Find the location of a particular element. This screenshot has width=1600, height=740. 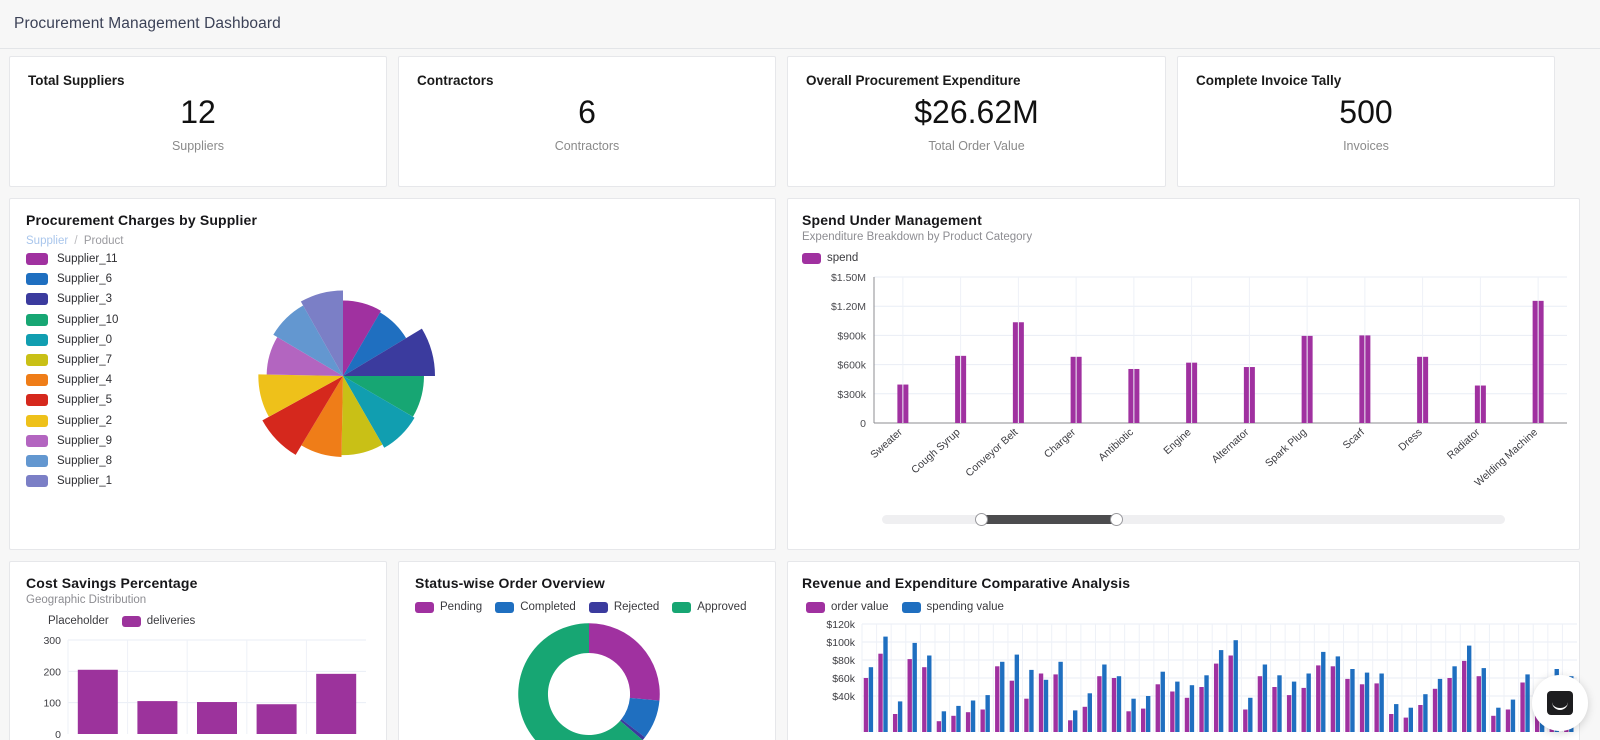

legend-item-spending-value: spending value is located at coordinates (952, 607).